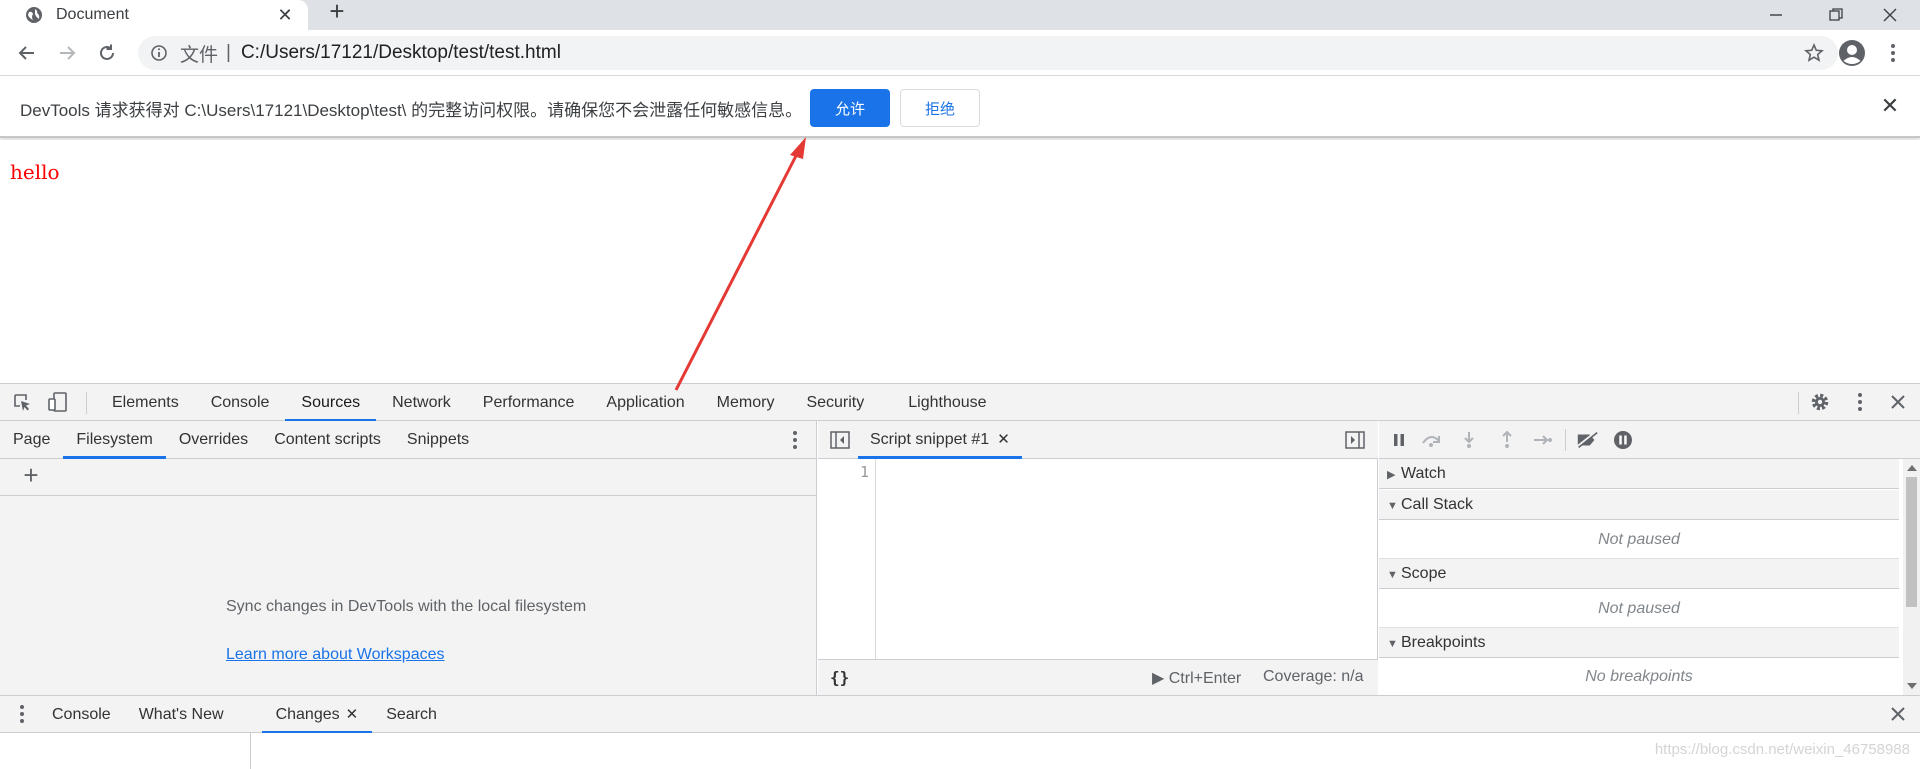 The width and height of the screenshot is (1920, 769). What do you see at coordinates (27, 53) in the screenshot?
I see `back-icon` at bounding box center [27, 53].